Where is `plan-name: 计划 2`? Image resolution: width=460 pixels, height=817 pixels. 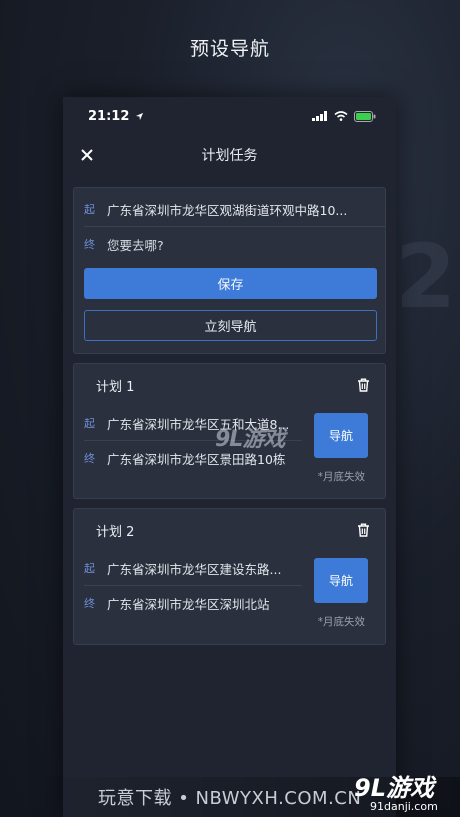 plan-name: 计划 2 is located at coordinates (115, 532).